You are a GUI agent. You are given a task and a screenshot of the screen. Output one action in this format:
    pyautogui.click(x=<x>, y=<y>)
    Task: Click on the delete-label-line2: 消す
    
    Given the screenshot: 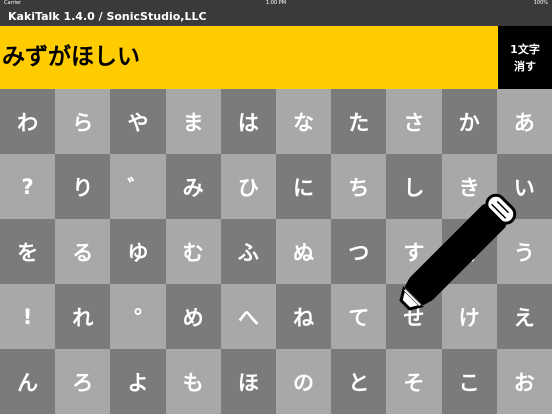 What is the action you would take?
    pyautogui.click(x=525, y=66)
    